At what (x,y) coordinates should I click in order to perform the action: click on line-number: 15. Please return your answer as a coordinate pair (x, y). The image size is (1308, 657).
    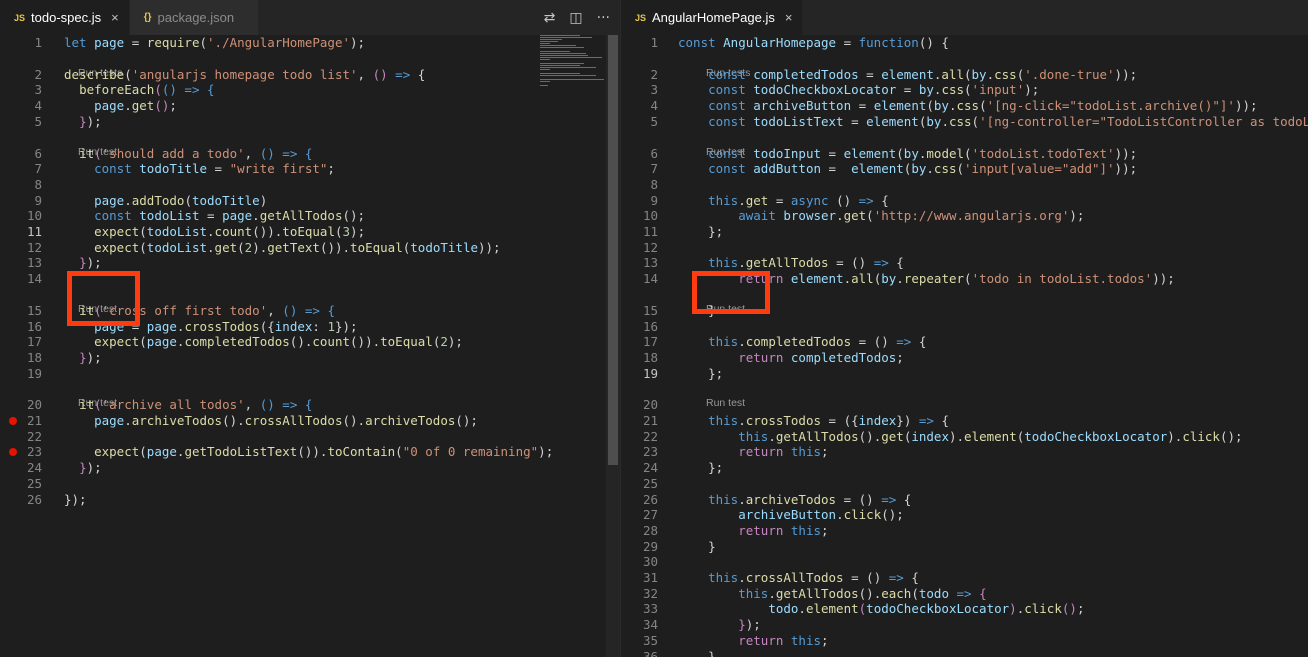
    Looking at the image, I should click on (34, 310).